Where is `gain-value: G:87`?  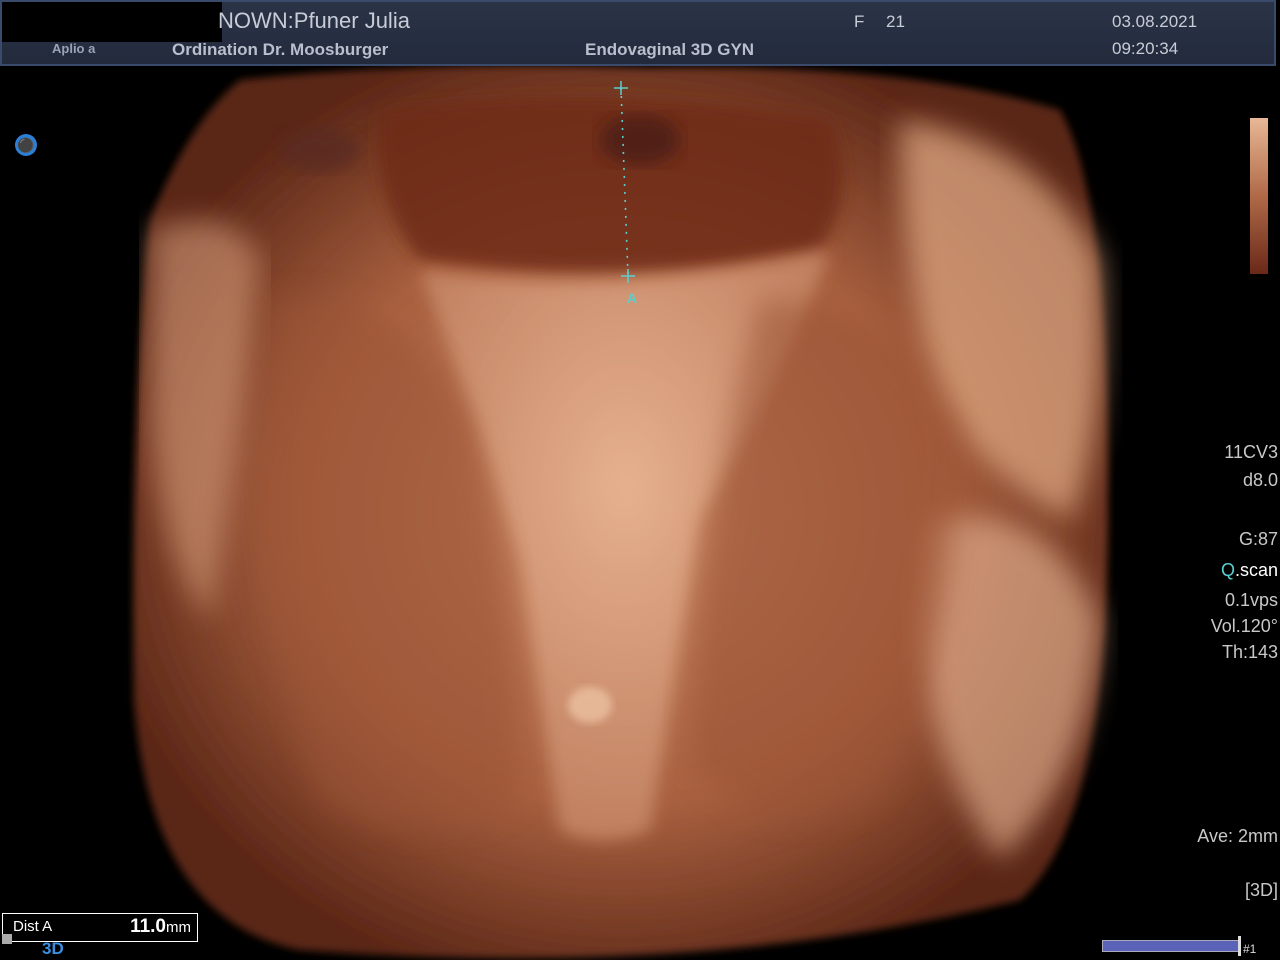
gain-value: G:87 is located at coordinates (1258, 539).